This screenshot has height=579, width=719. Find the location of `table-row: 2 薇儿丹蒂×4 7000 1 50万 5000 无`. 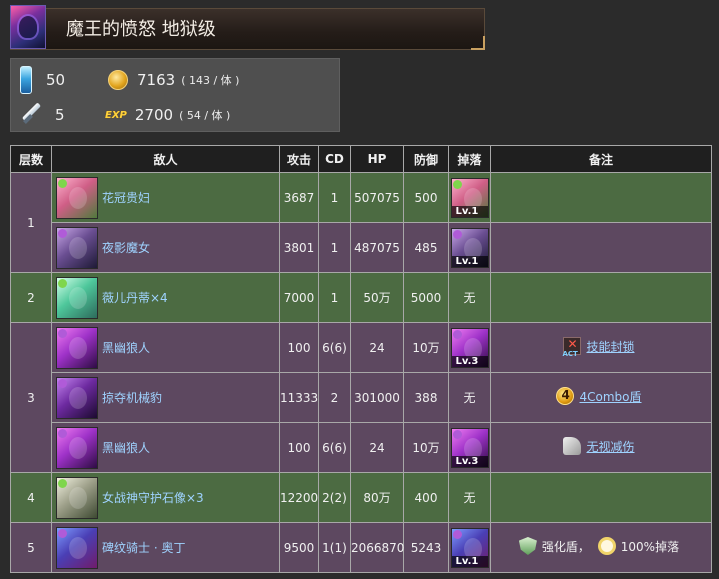

table-row: 2 薇儿丹蒂×4 7000 1 50万 5000 无 is located at coordinates (361, 297).